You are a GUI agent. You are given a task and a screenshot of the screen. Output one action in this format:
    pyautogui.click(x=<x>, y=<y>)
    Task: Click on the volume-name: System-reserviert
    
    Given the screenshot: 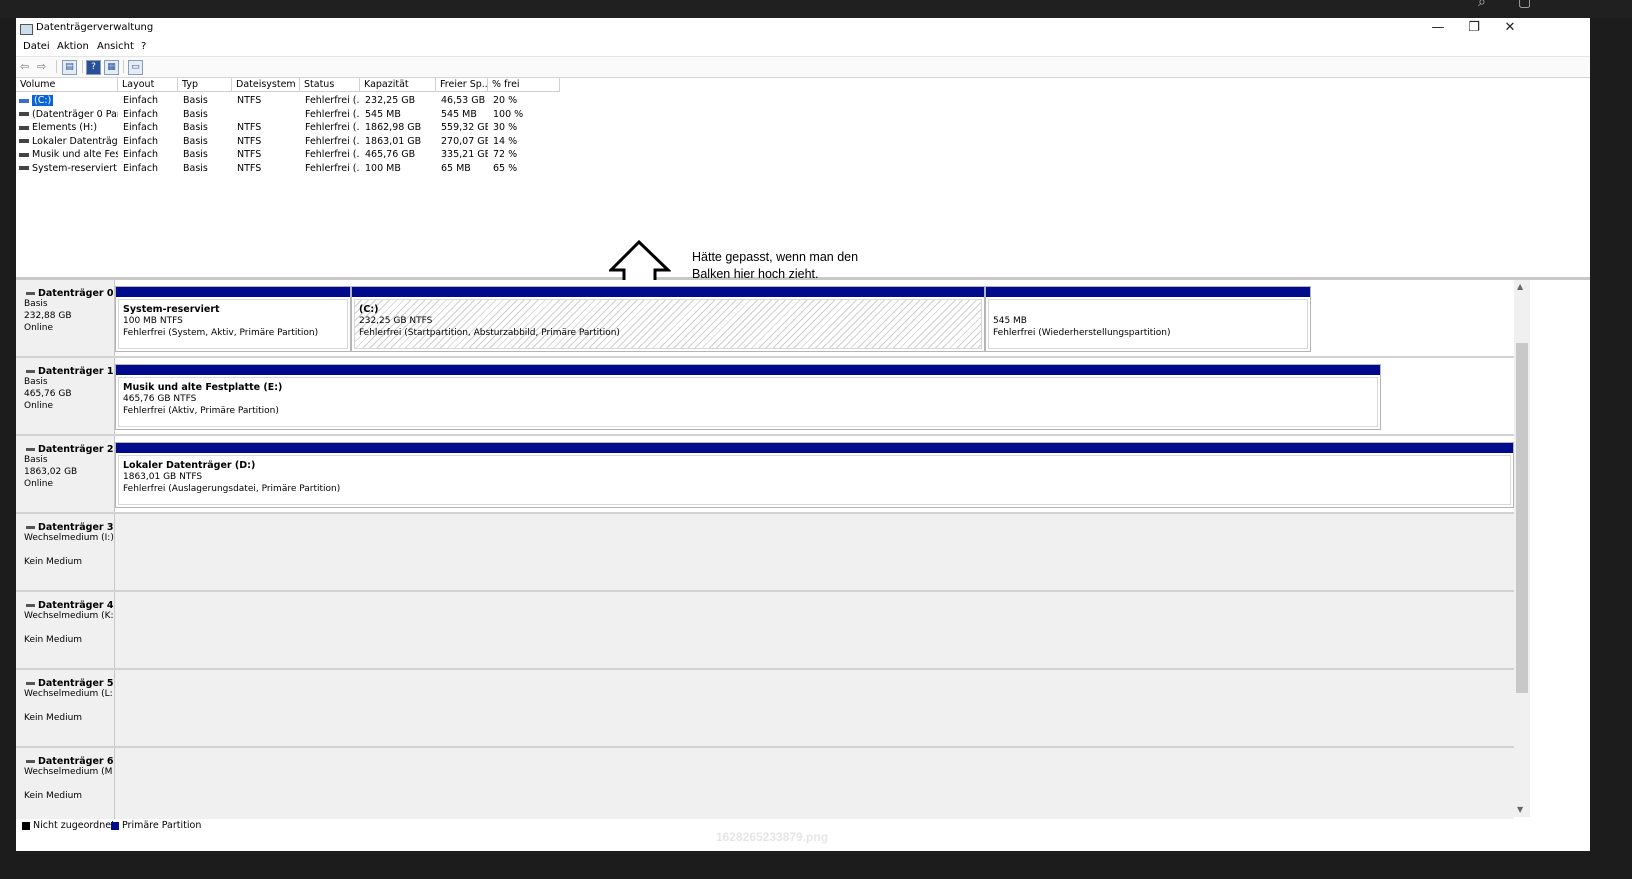 What is the action you would take?
    pyautogui.click(x=74, y=168)
    